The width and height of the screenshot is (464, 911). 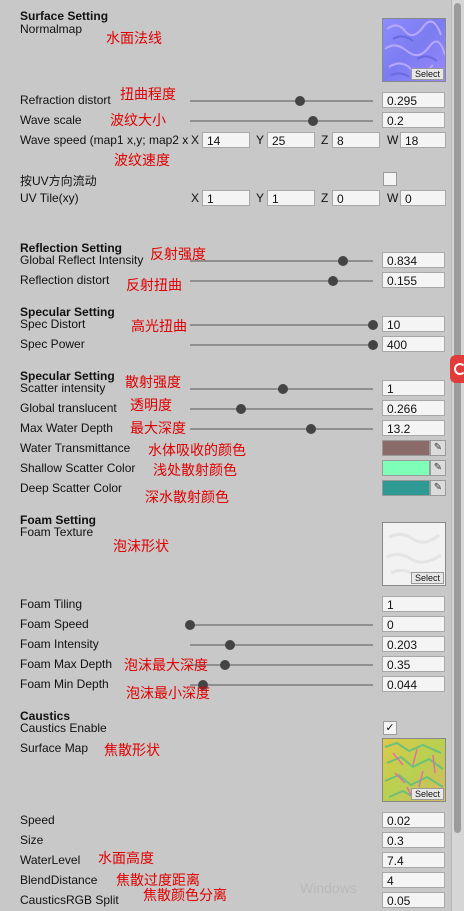 I want to click on reflection-distort-slider, so click(x=281, y=281).